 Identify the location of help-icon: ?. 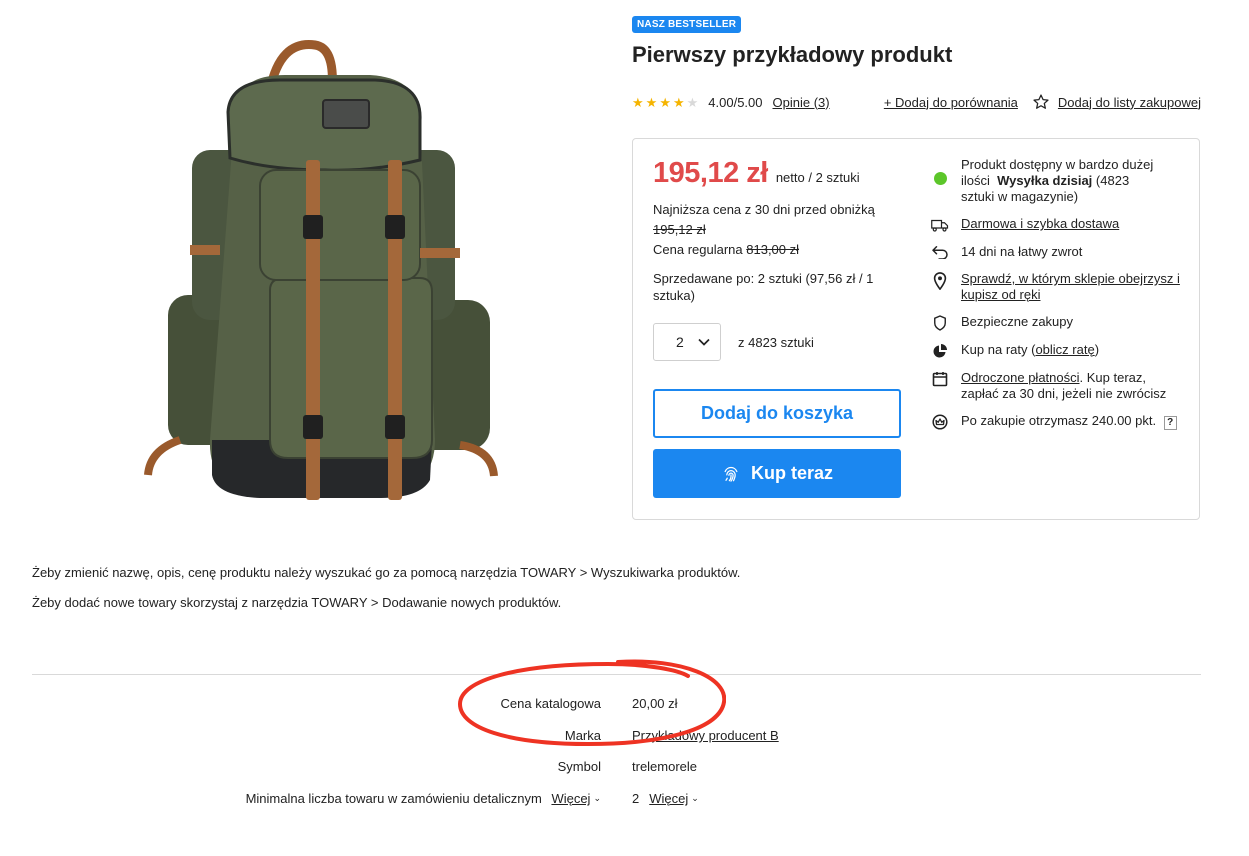
(1170, 423).